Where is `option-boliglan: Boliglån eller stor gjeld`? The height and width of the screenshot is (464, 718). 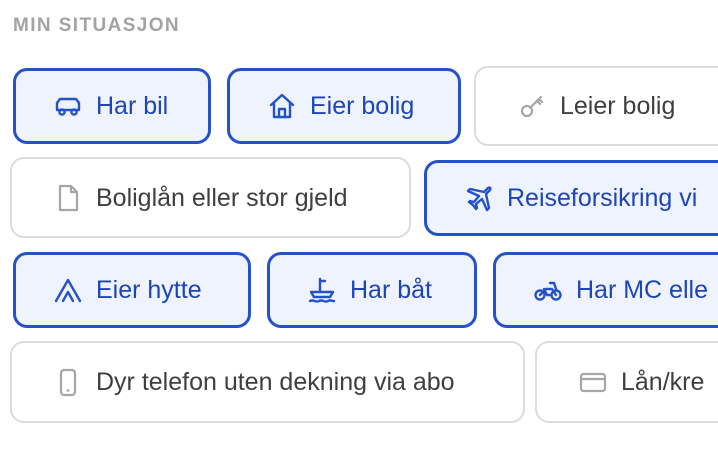 option-boliglan: Boliglån eller stor gjeld is located at coordinates (210, 197).